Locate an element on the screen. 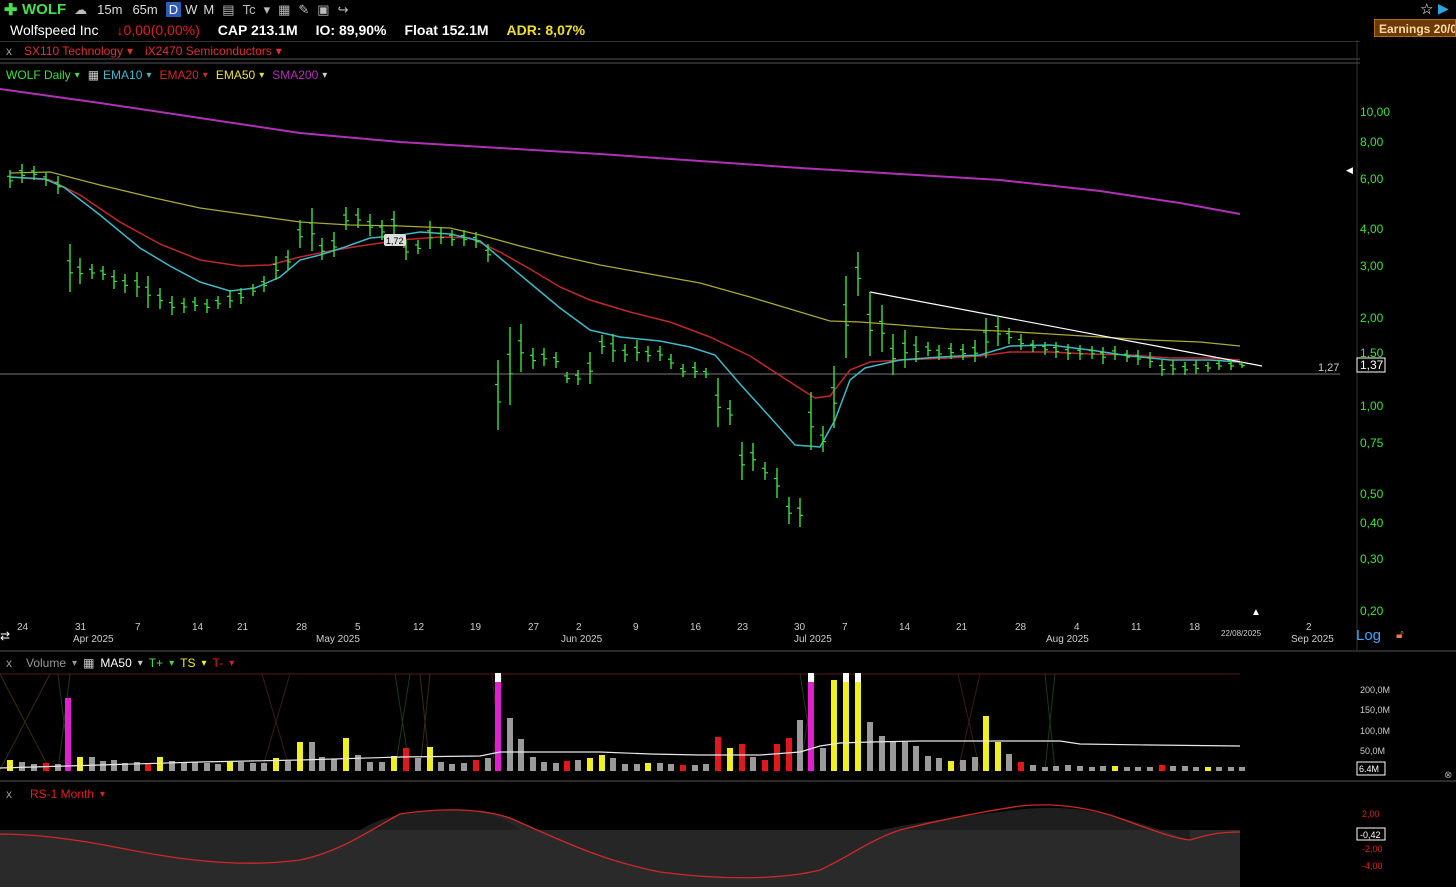  ts-label: TS is located at coordinates (187, 663).